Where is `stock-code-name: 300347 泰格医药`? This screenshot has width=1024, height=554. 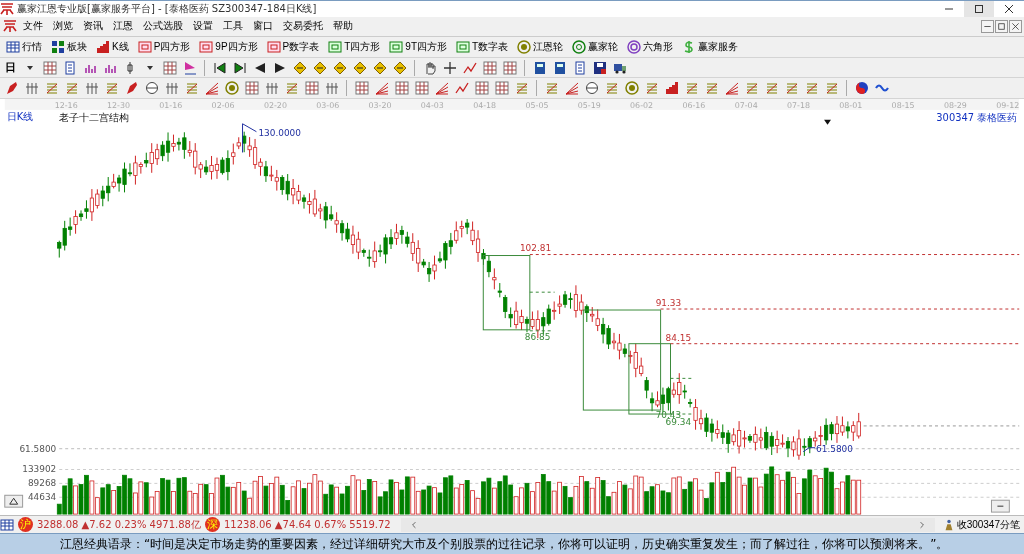
stock-code-name: 300347 泰格医药 is located at coordinates (977, 118).